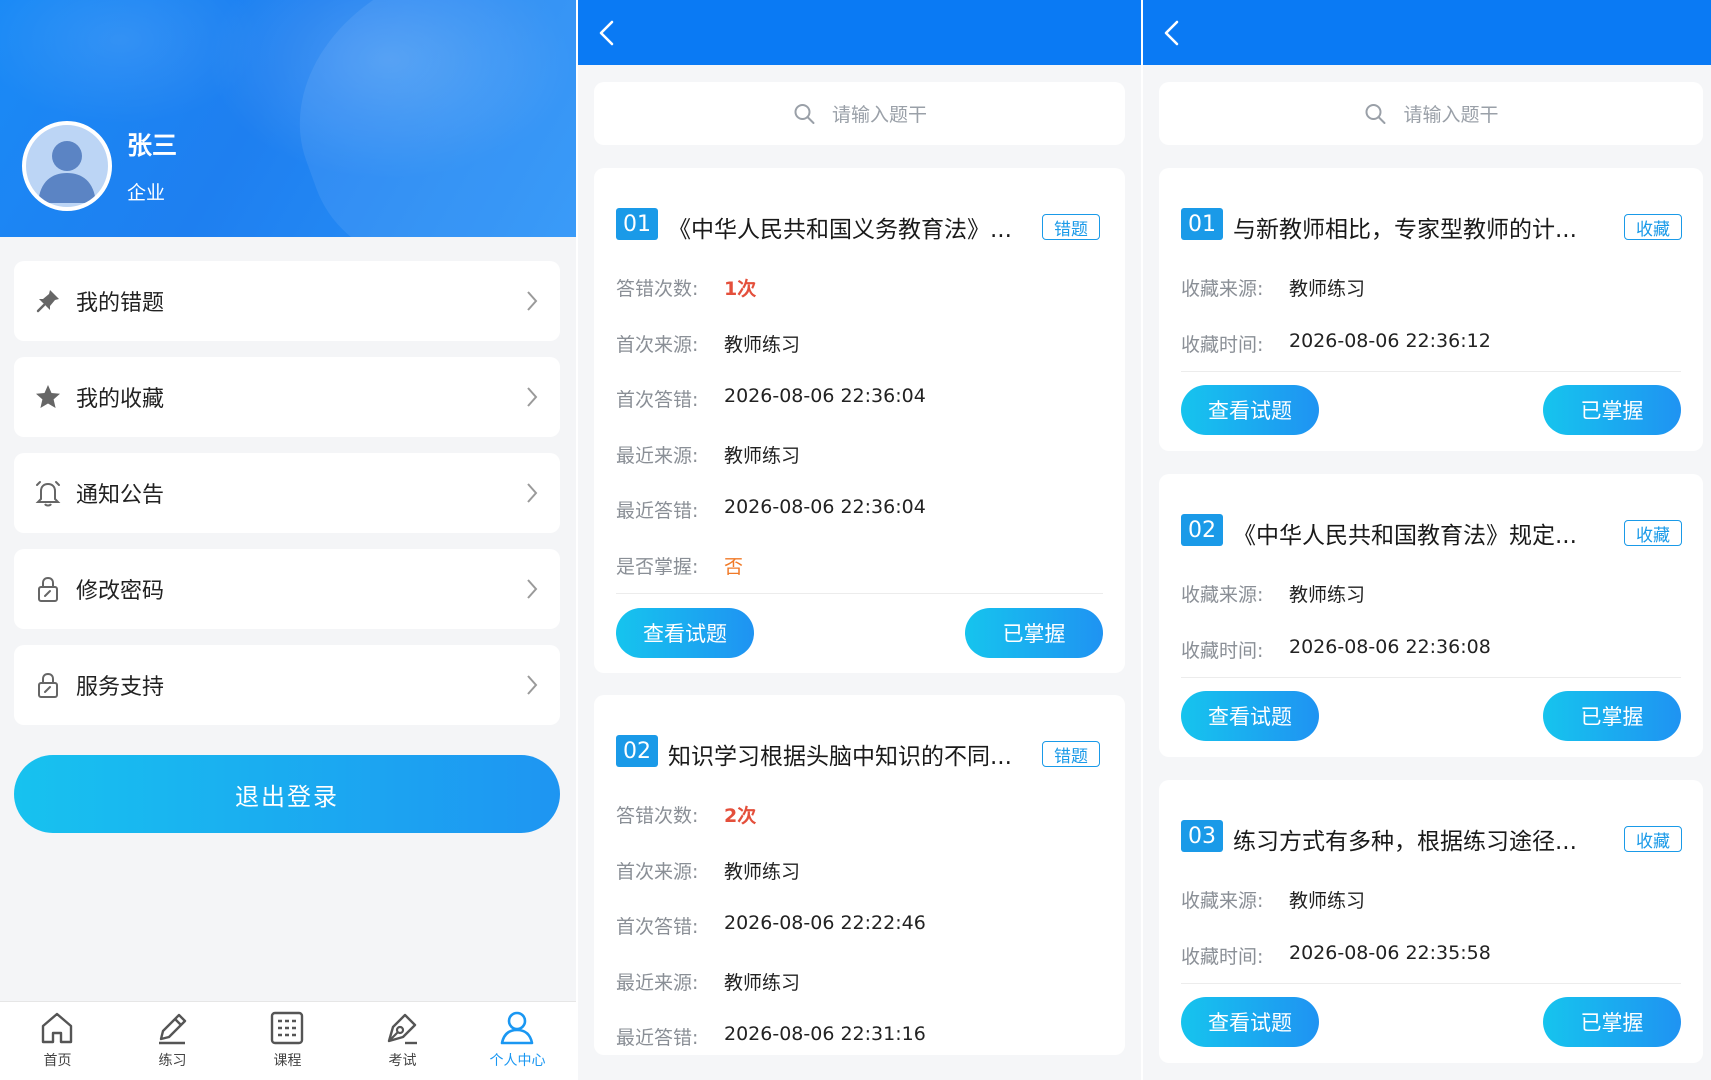 This screenshot has width=1711, height=1080. What do you see at coordinates (287, 397) in the screenshot?
I see `menu-item-favorites: 我的收藏` at bounding box center [287, 397].